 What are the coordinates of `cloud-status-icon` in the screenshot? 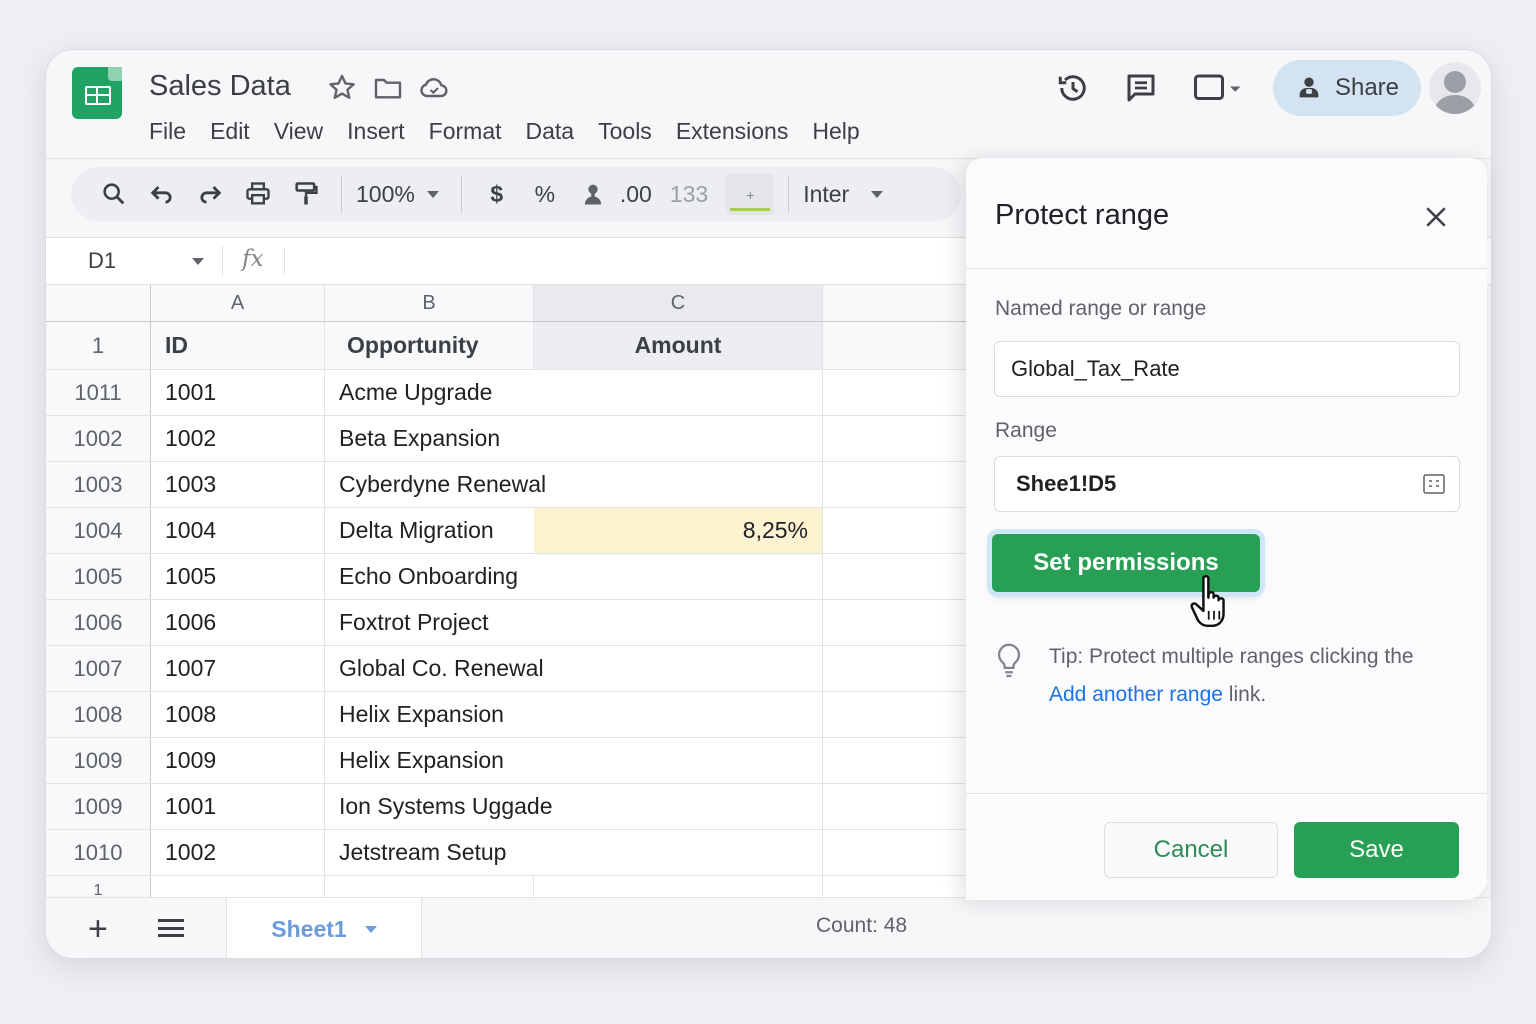 It's located at (434, 88).